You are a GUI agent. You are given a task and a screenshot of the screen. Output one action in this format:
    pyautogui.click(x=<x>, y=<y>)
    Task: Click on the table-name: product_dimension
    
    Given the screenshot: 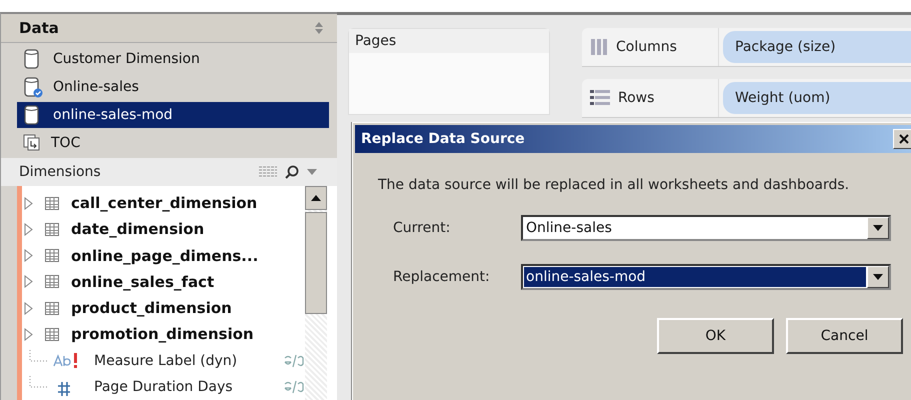 What is the action you would take?
    pyautogui.click(x=151, y=308)
    